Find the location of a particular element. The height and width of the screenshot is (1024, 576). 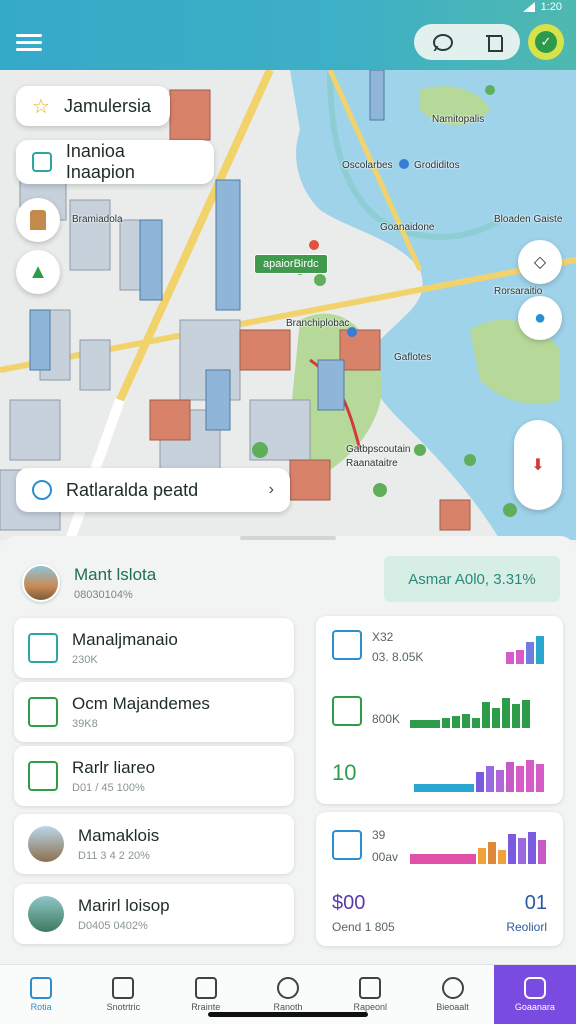

info-chip: Inanioa Inaapion is located at coordinates (115, 162).